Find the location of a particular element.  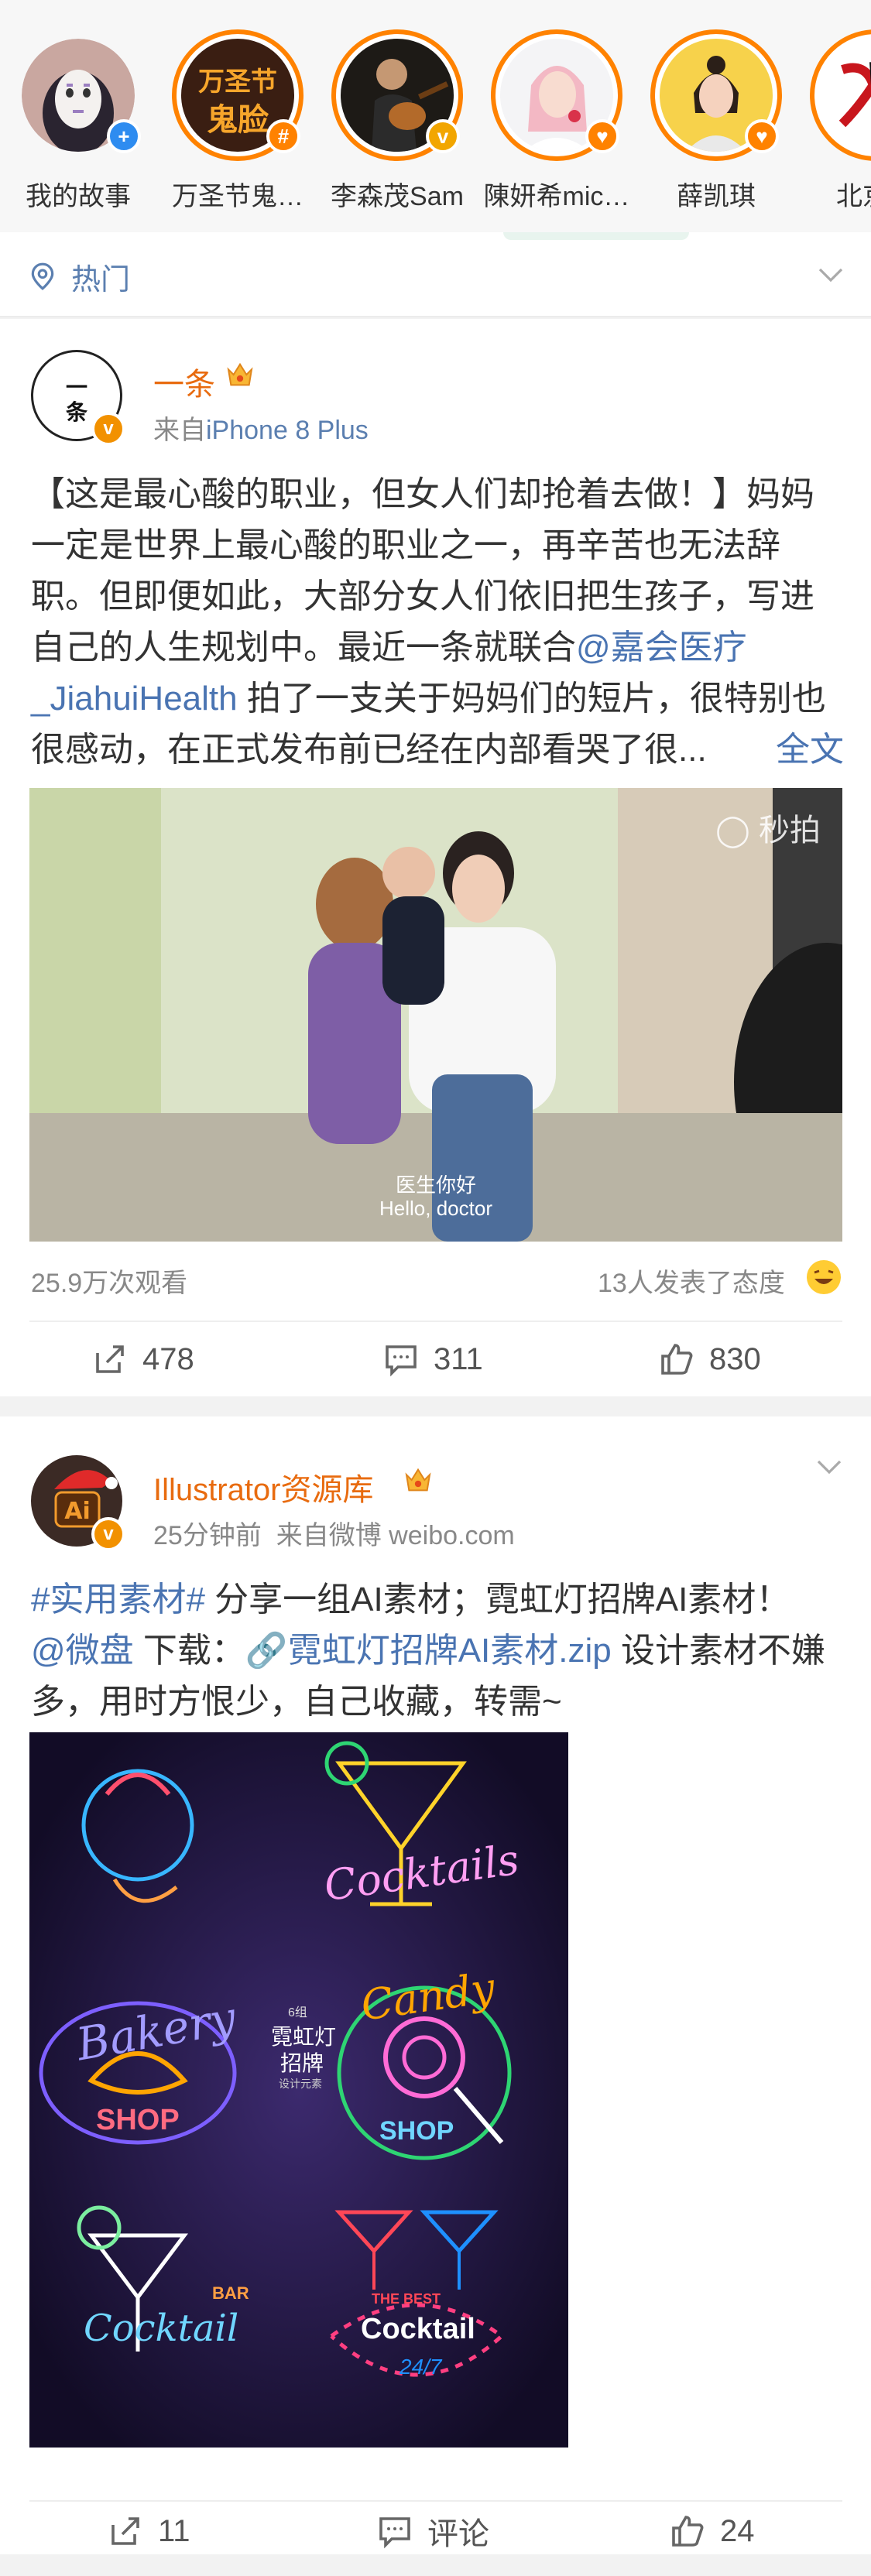

story-label: 我的故事 is located at coordinates (78, 196).